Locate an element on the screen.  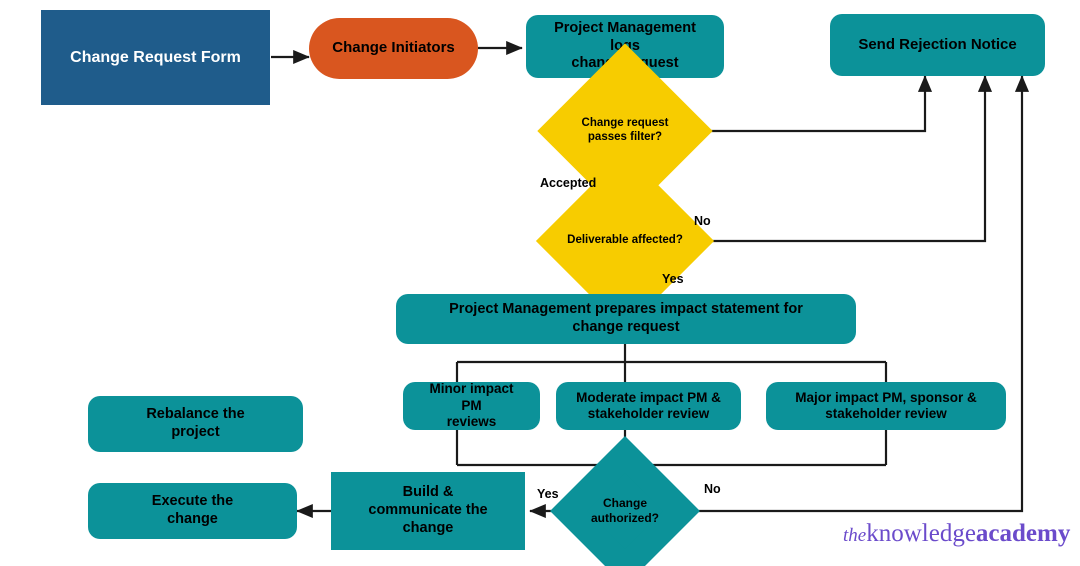
logo-academy: academy is located at coordinates (1023, 533).